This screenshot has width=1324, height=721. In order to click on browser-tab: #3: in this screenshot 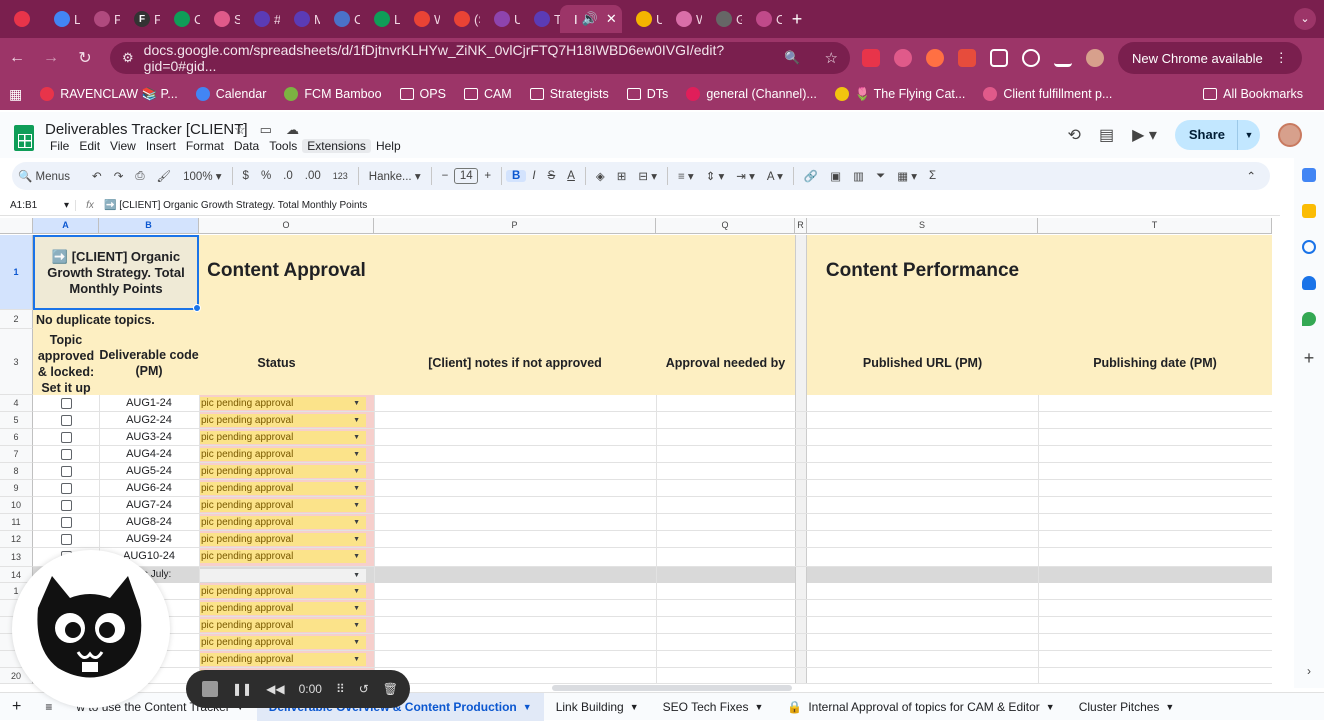, I will do `click(260, 19)`.